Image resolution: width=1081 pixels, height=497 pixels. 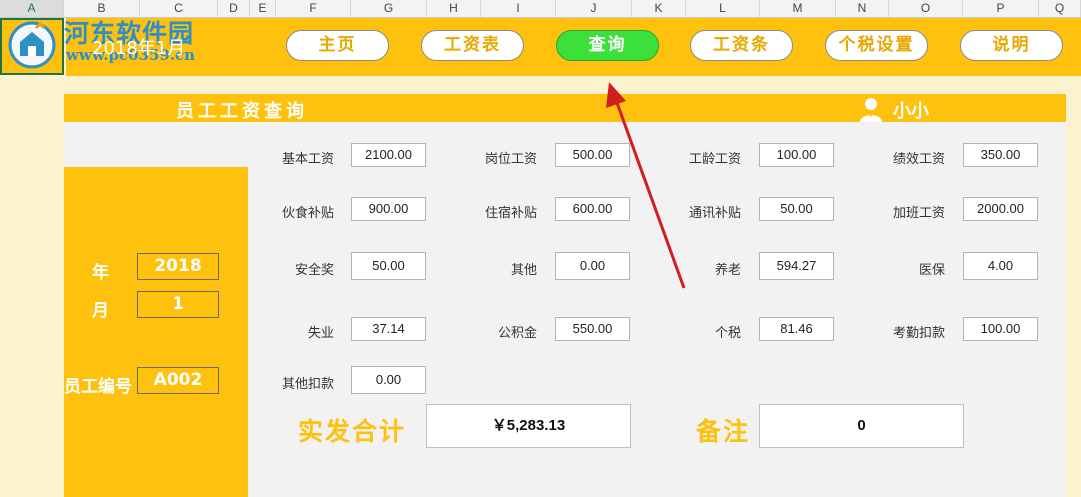 I want to click on field-value-post-salary: 500.00, so click(x=592, y=155).